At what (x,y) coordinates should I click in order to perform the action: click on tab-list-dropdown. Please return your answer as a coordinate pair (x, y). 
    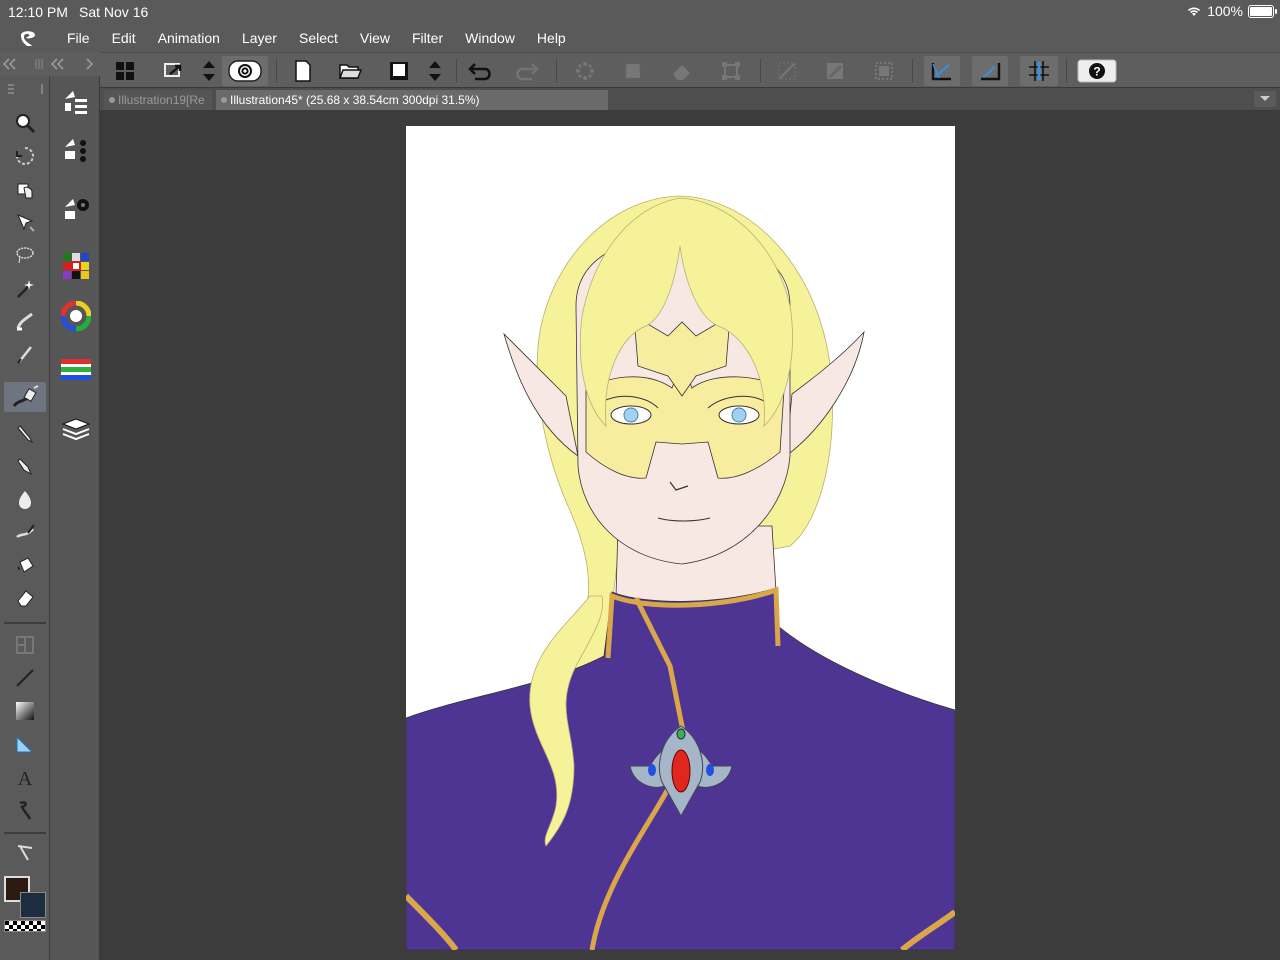
    Looking at the image, I should click on (1265, 99).